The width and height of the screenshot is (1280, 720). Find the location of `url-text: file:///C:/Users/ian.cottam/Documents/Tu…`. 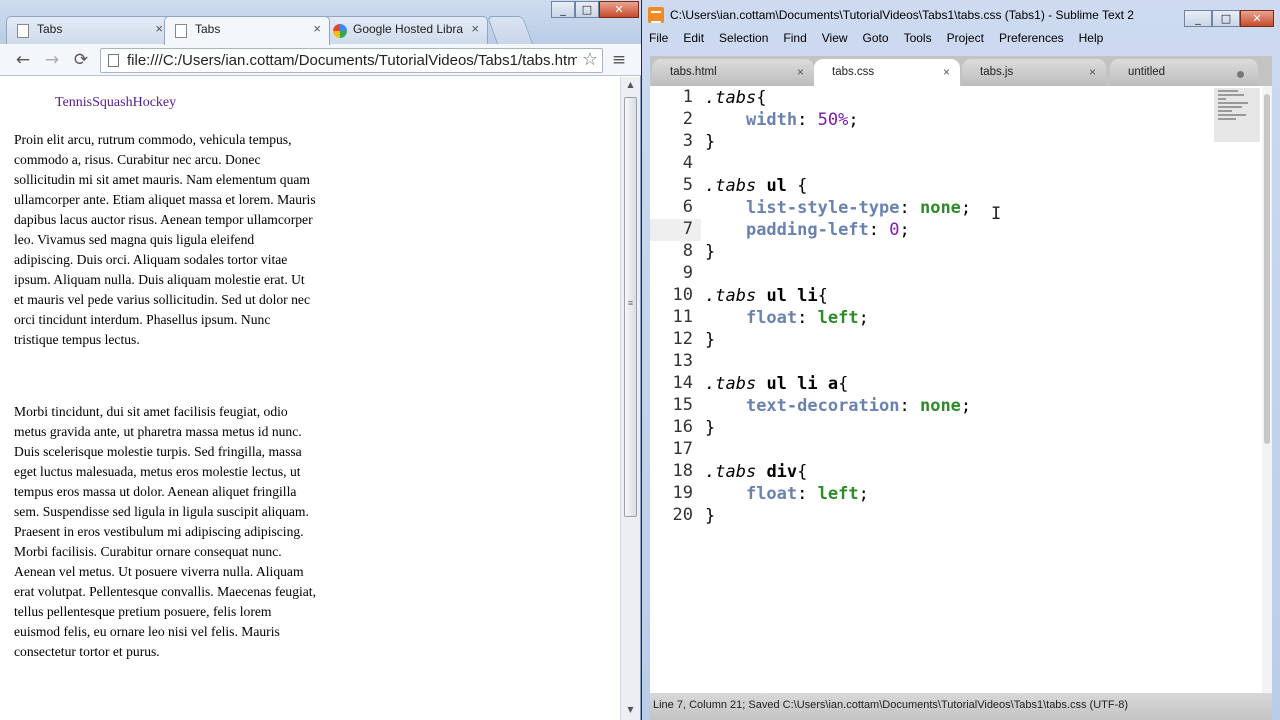

url-text: file:///C:/Users/ian.cottam/Documents/Tu… is located at coordinates (352, 60).